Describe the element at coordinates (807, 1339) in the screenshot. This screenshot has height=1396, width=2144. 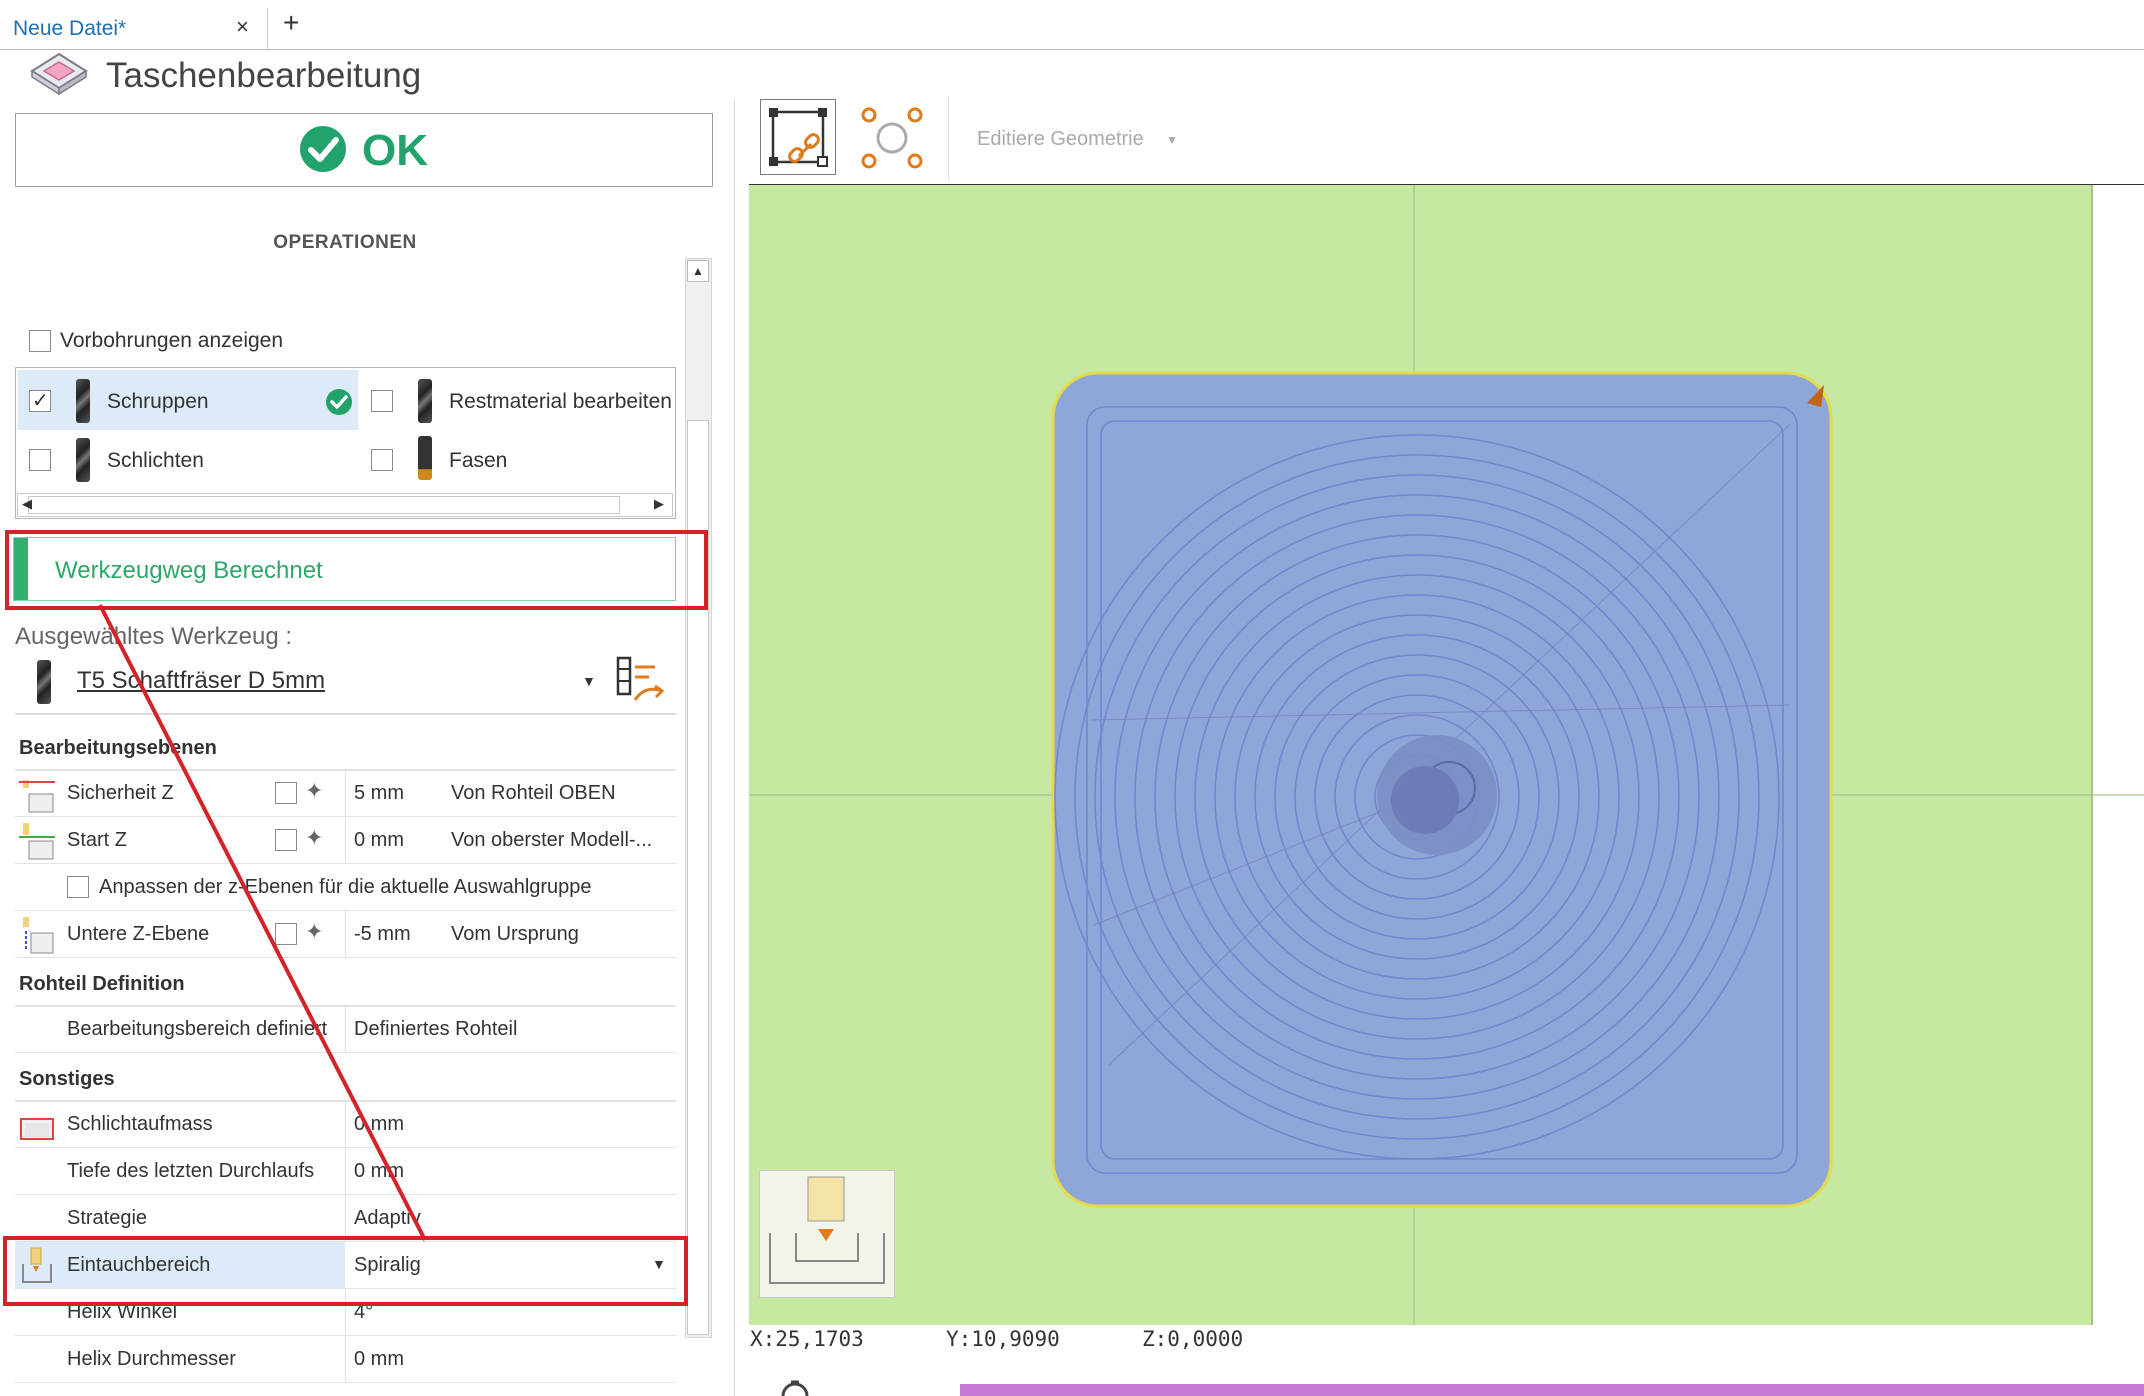
I see `coord-x: X:25,1703` at that location.